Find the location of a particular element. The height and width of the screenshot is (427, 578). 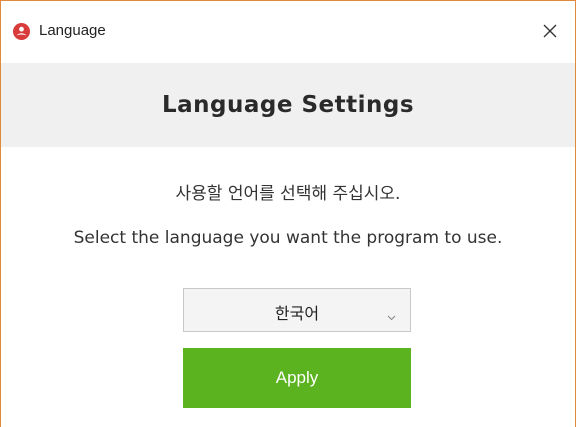

language-select: 한국어 is located at coordinates (297, 310).